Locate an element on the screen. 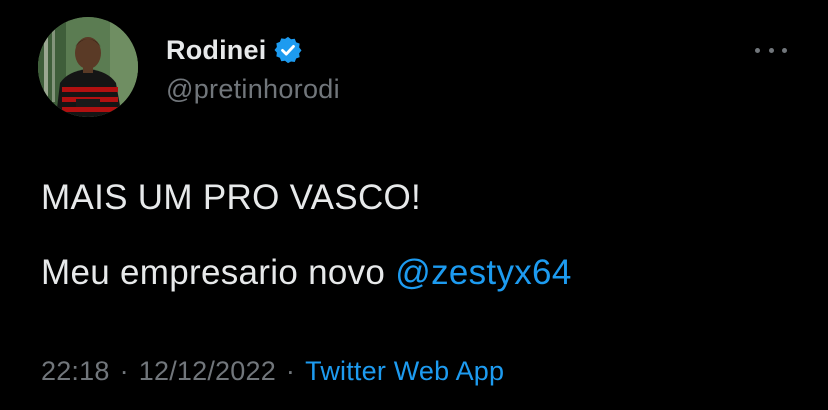 The width and height of the screenshot is (828, 410). tweet-text: Meu empresario novo is located at coordinates (218, 272).